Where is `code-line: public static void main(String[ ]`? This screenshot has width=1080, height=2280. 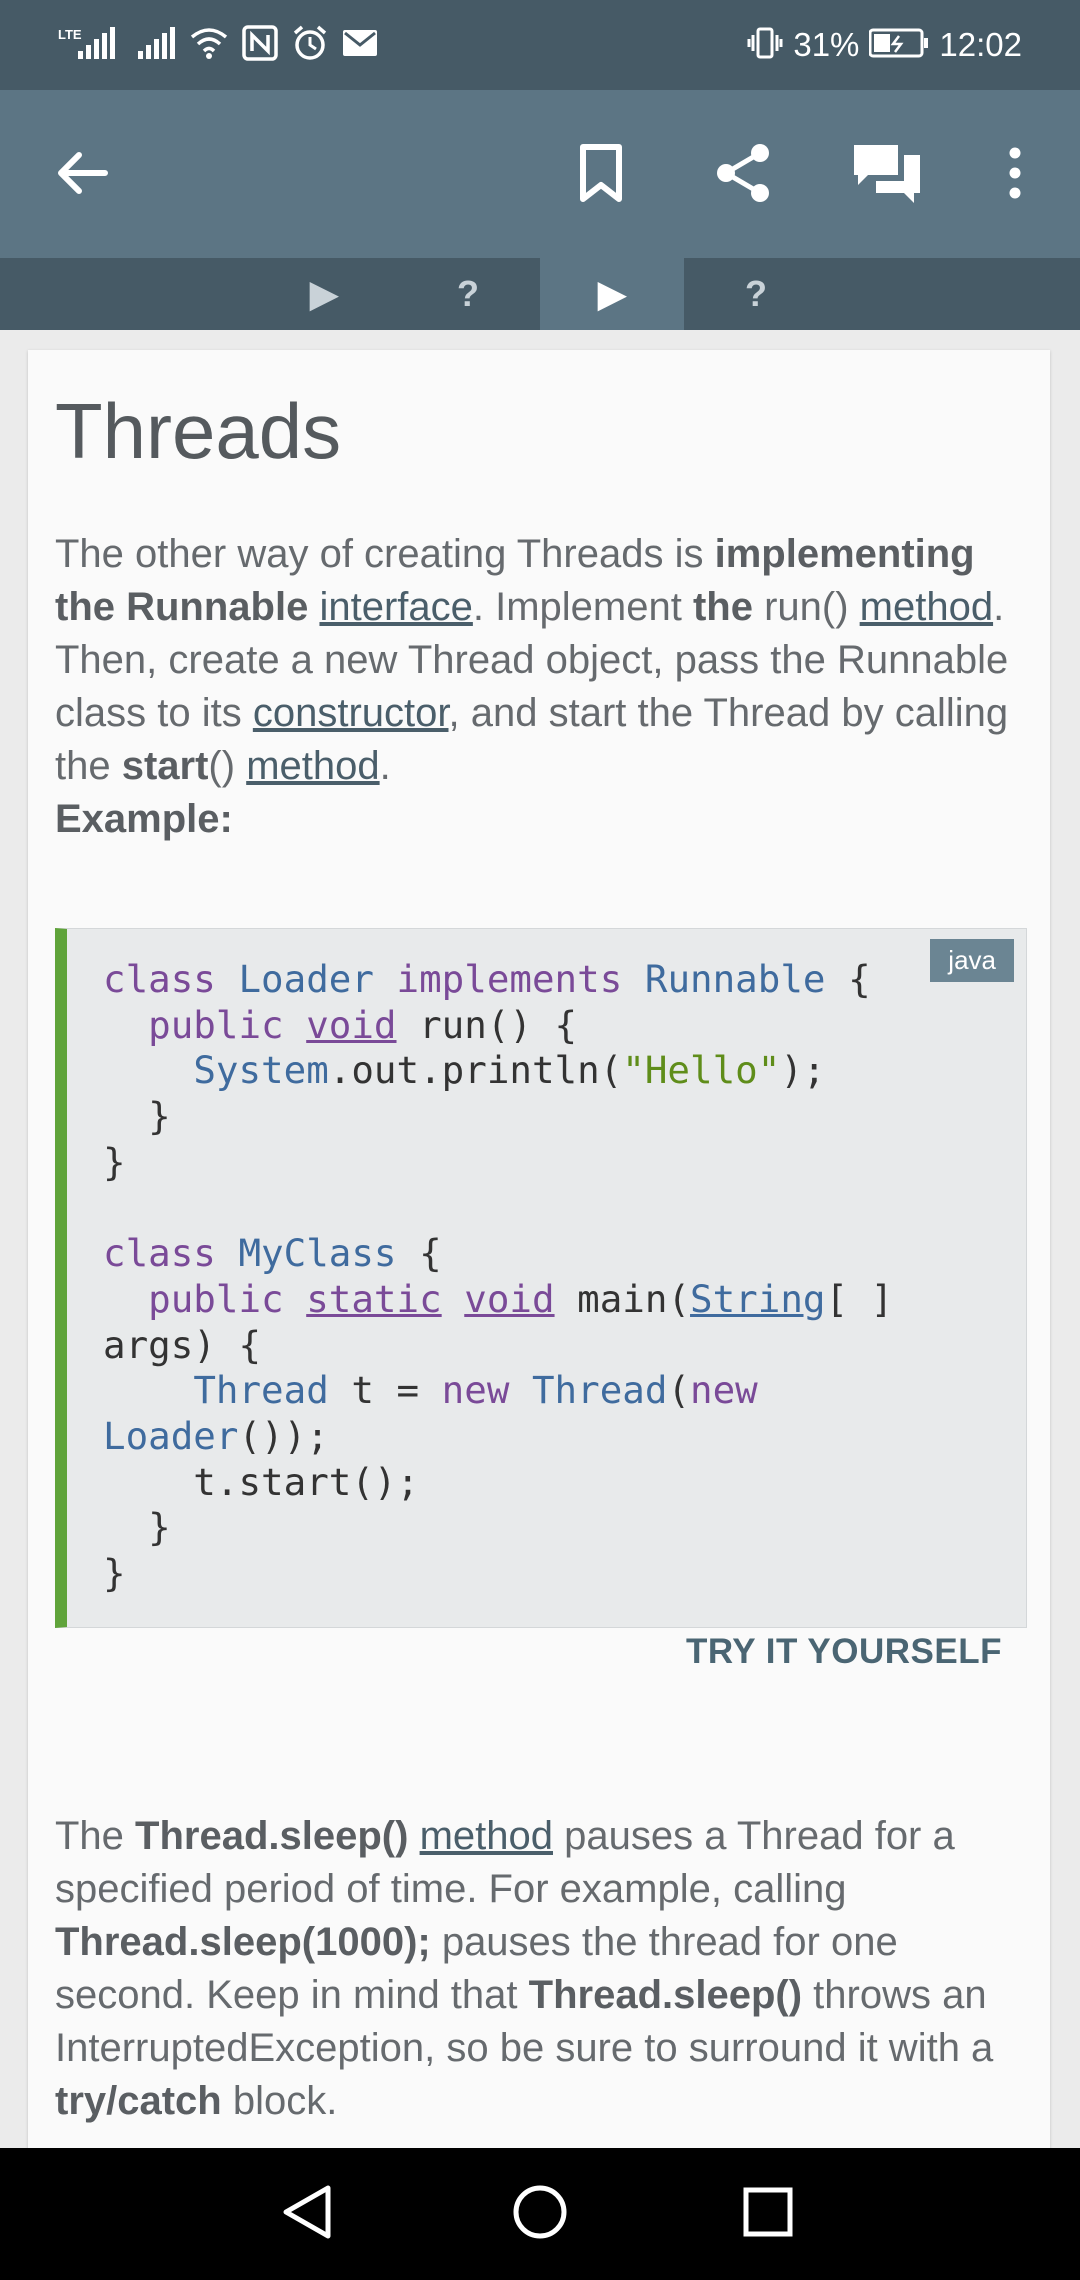 code-line: public static void main(String[ ] is located at coordinates (521, 1298).